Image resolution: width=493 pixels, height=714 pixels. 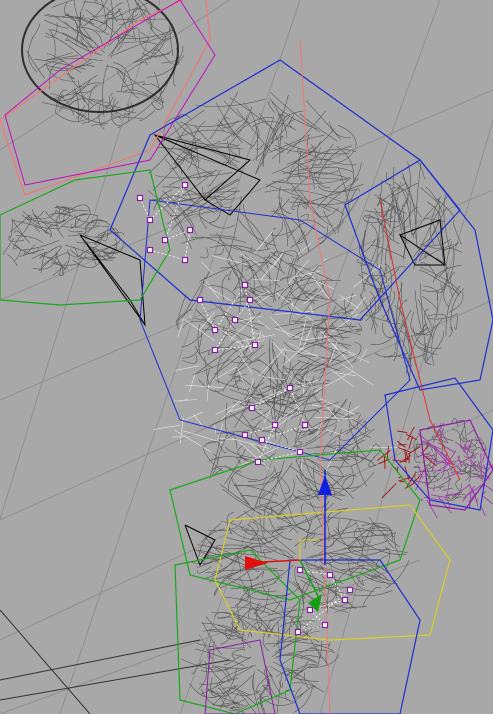 I want to click on legs-wireframe, so click(x=260, y=658).